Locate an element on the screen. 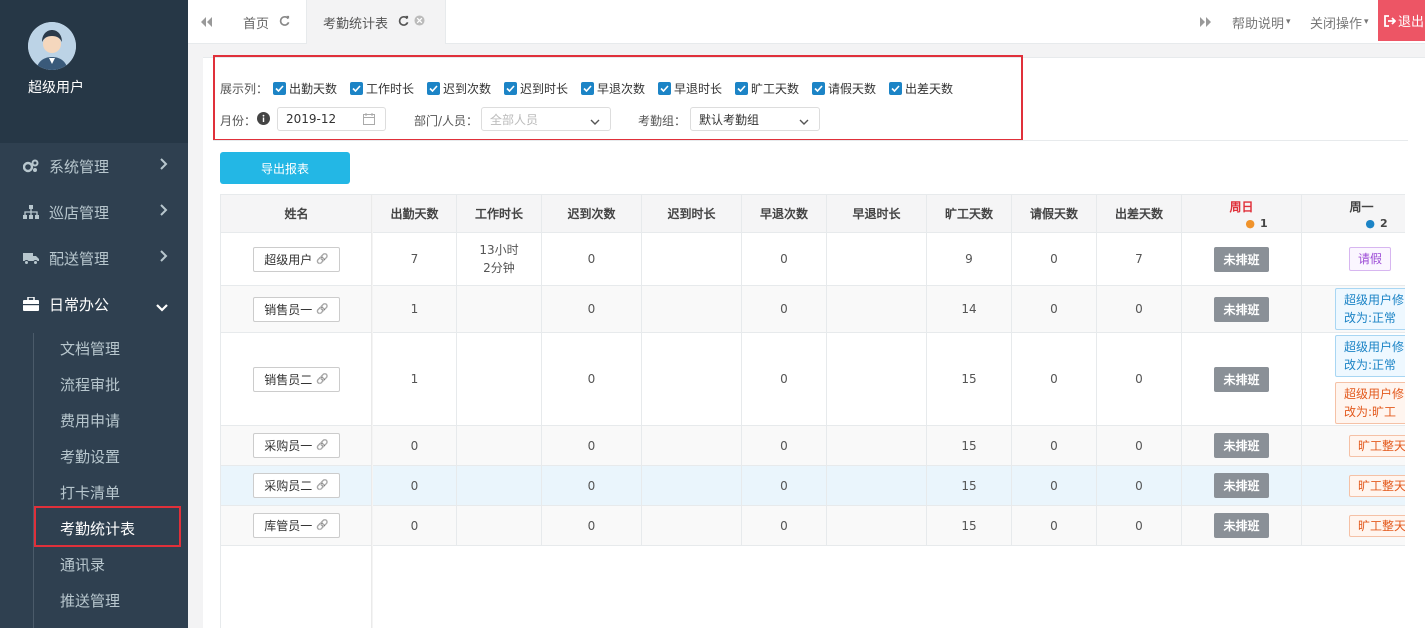 This screenshot has width=1425, height=628. monday-cell: 超级用户修改为:正常 超级用户修改为:旷工 is located at coordinates (1353, 379).